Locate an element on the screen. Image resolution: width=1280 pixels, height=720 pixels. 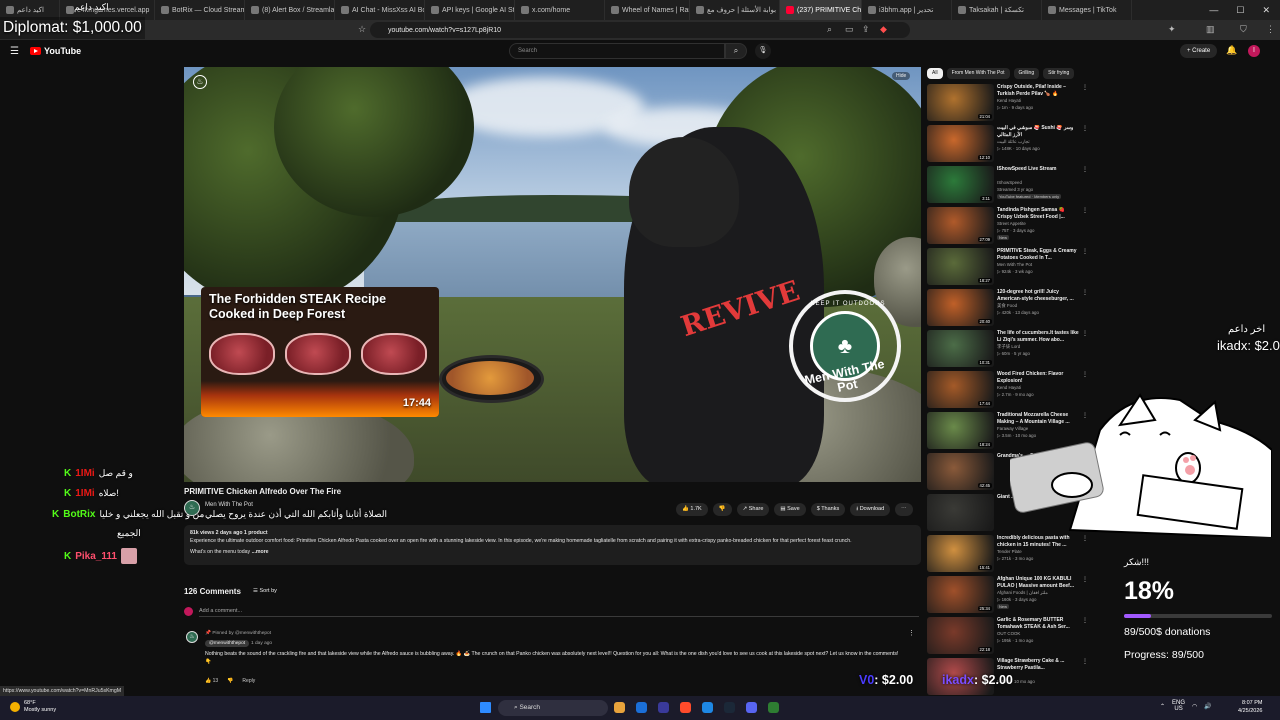
recommended-thumbnail: 17:44 is located at coordinates (960, 389).